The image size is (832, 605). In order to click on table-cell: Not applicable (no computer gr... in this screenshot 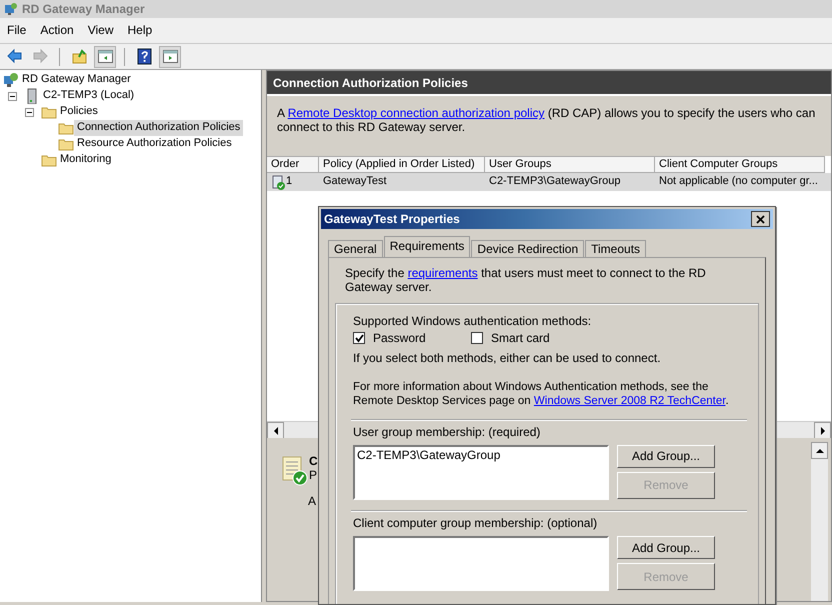, I will do `click(738, 182)`.